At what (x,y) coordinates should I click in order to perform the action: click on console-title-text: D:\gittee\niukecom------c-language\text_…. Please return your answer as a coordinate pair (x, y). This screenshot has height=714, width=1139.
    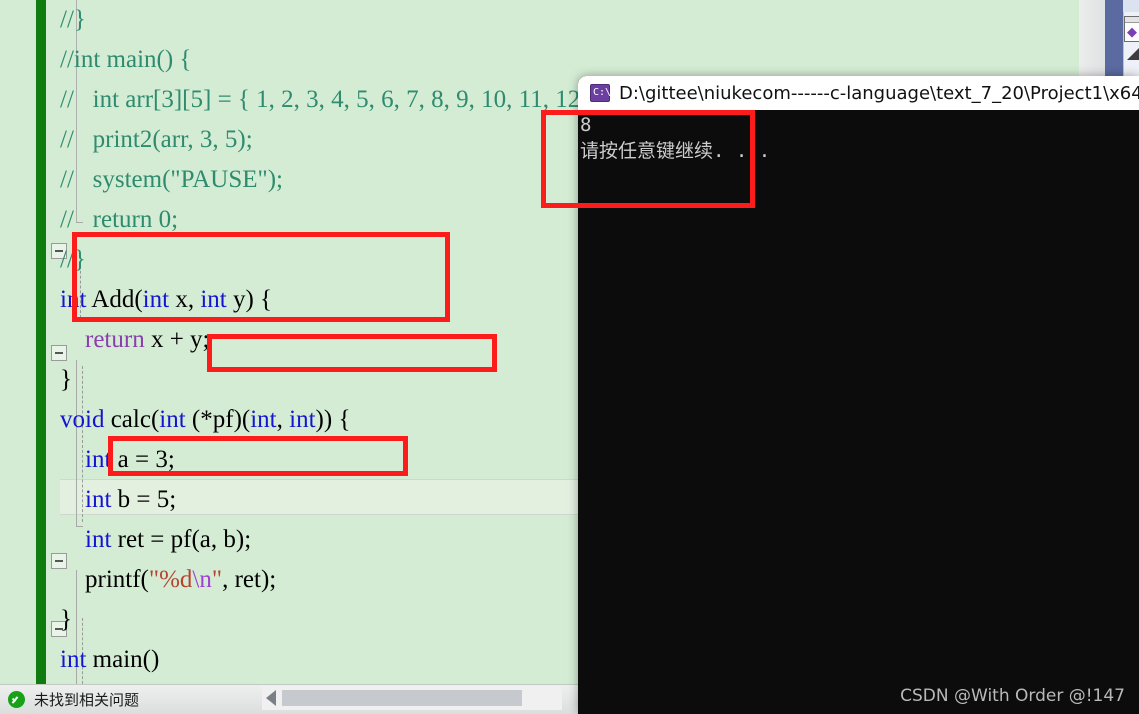
    Looking at the image, I should click on (879, 93).